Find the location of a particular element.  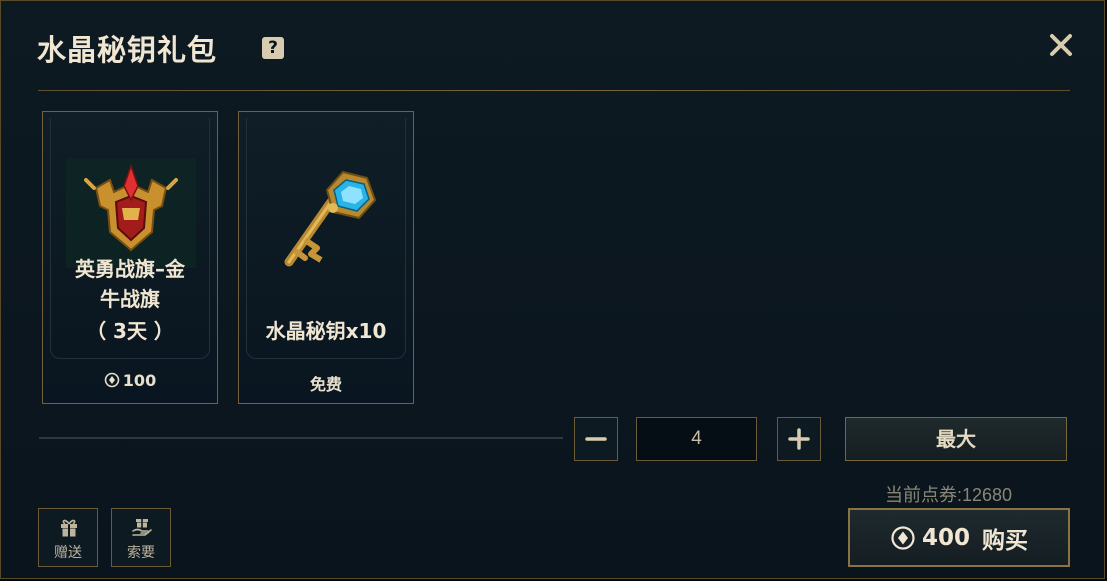

item-name-line: 英勇战旗–金 is located at coordinates (130, 269).